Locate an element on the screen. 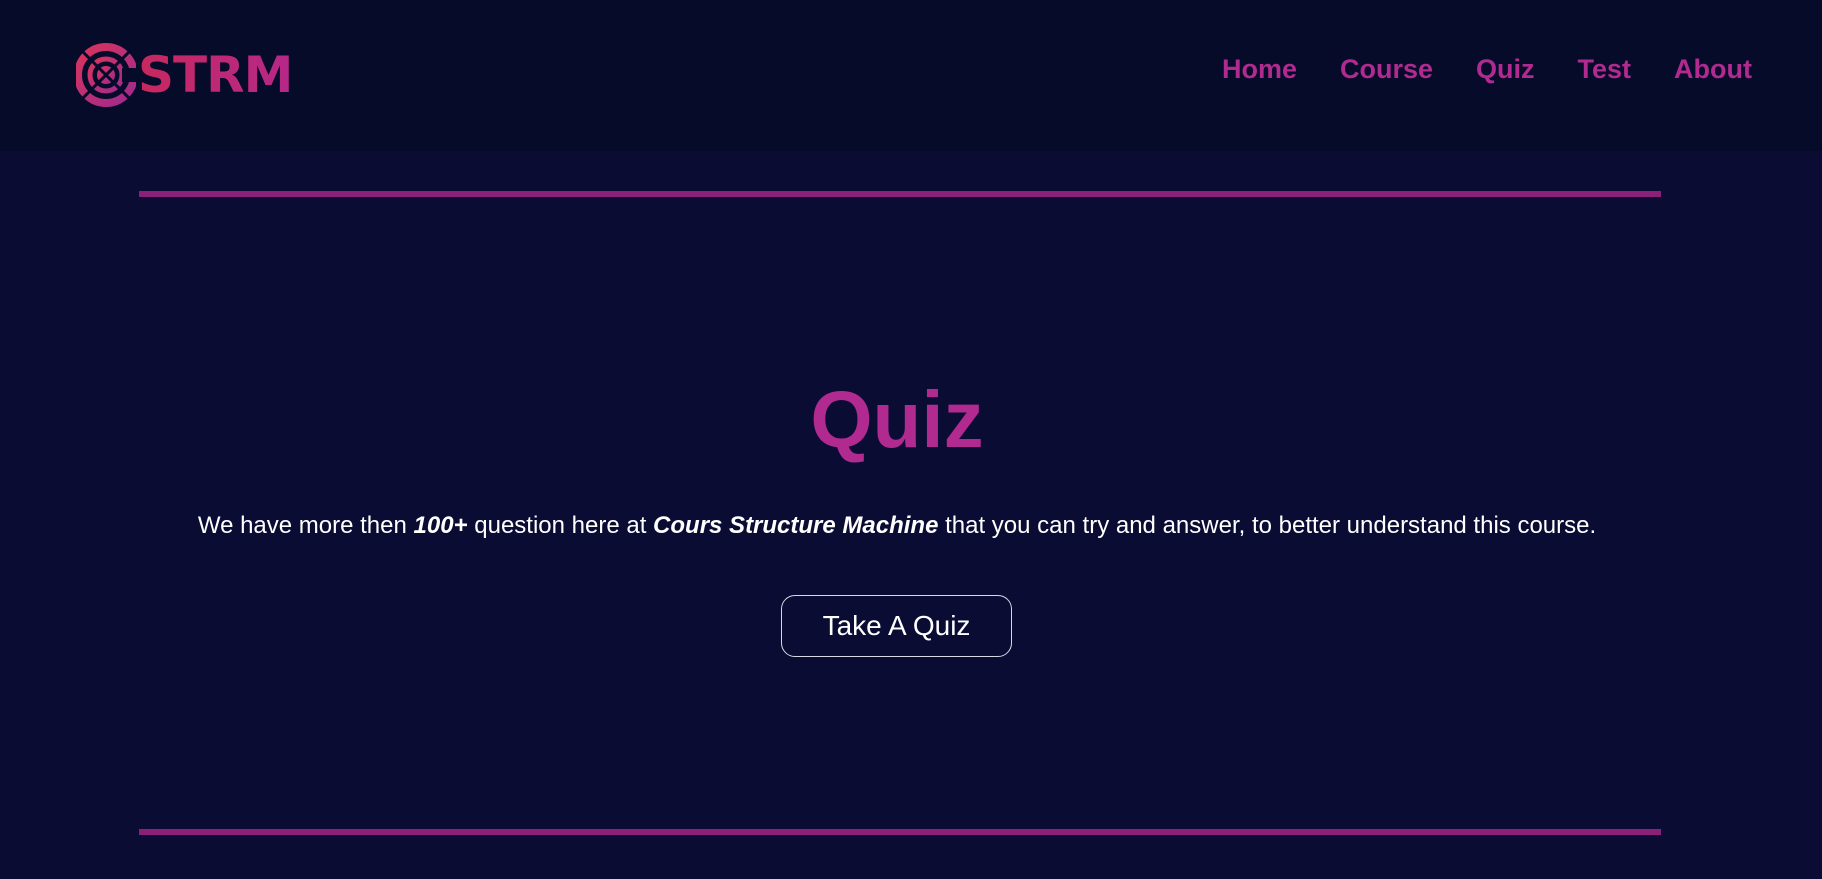  desc-text-1: We have more then is located at coordinates (305, 525).